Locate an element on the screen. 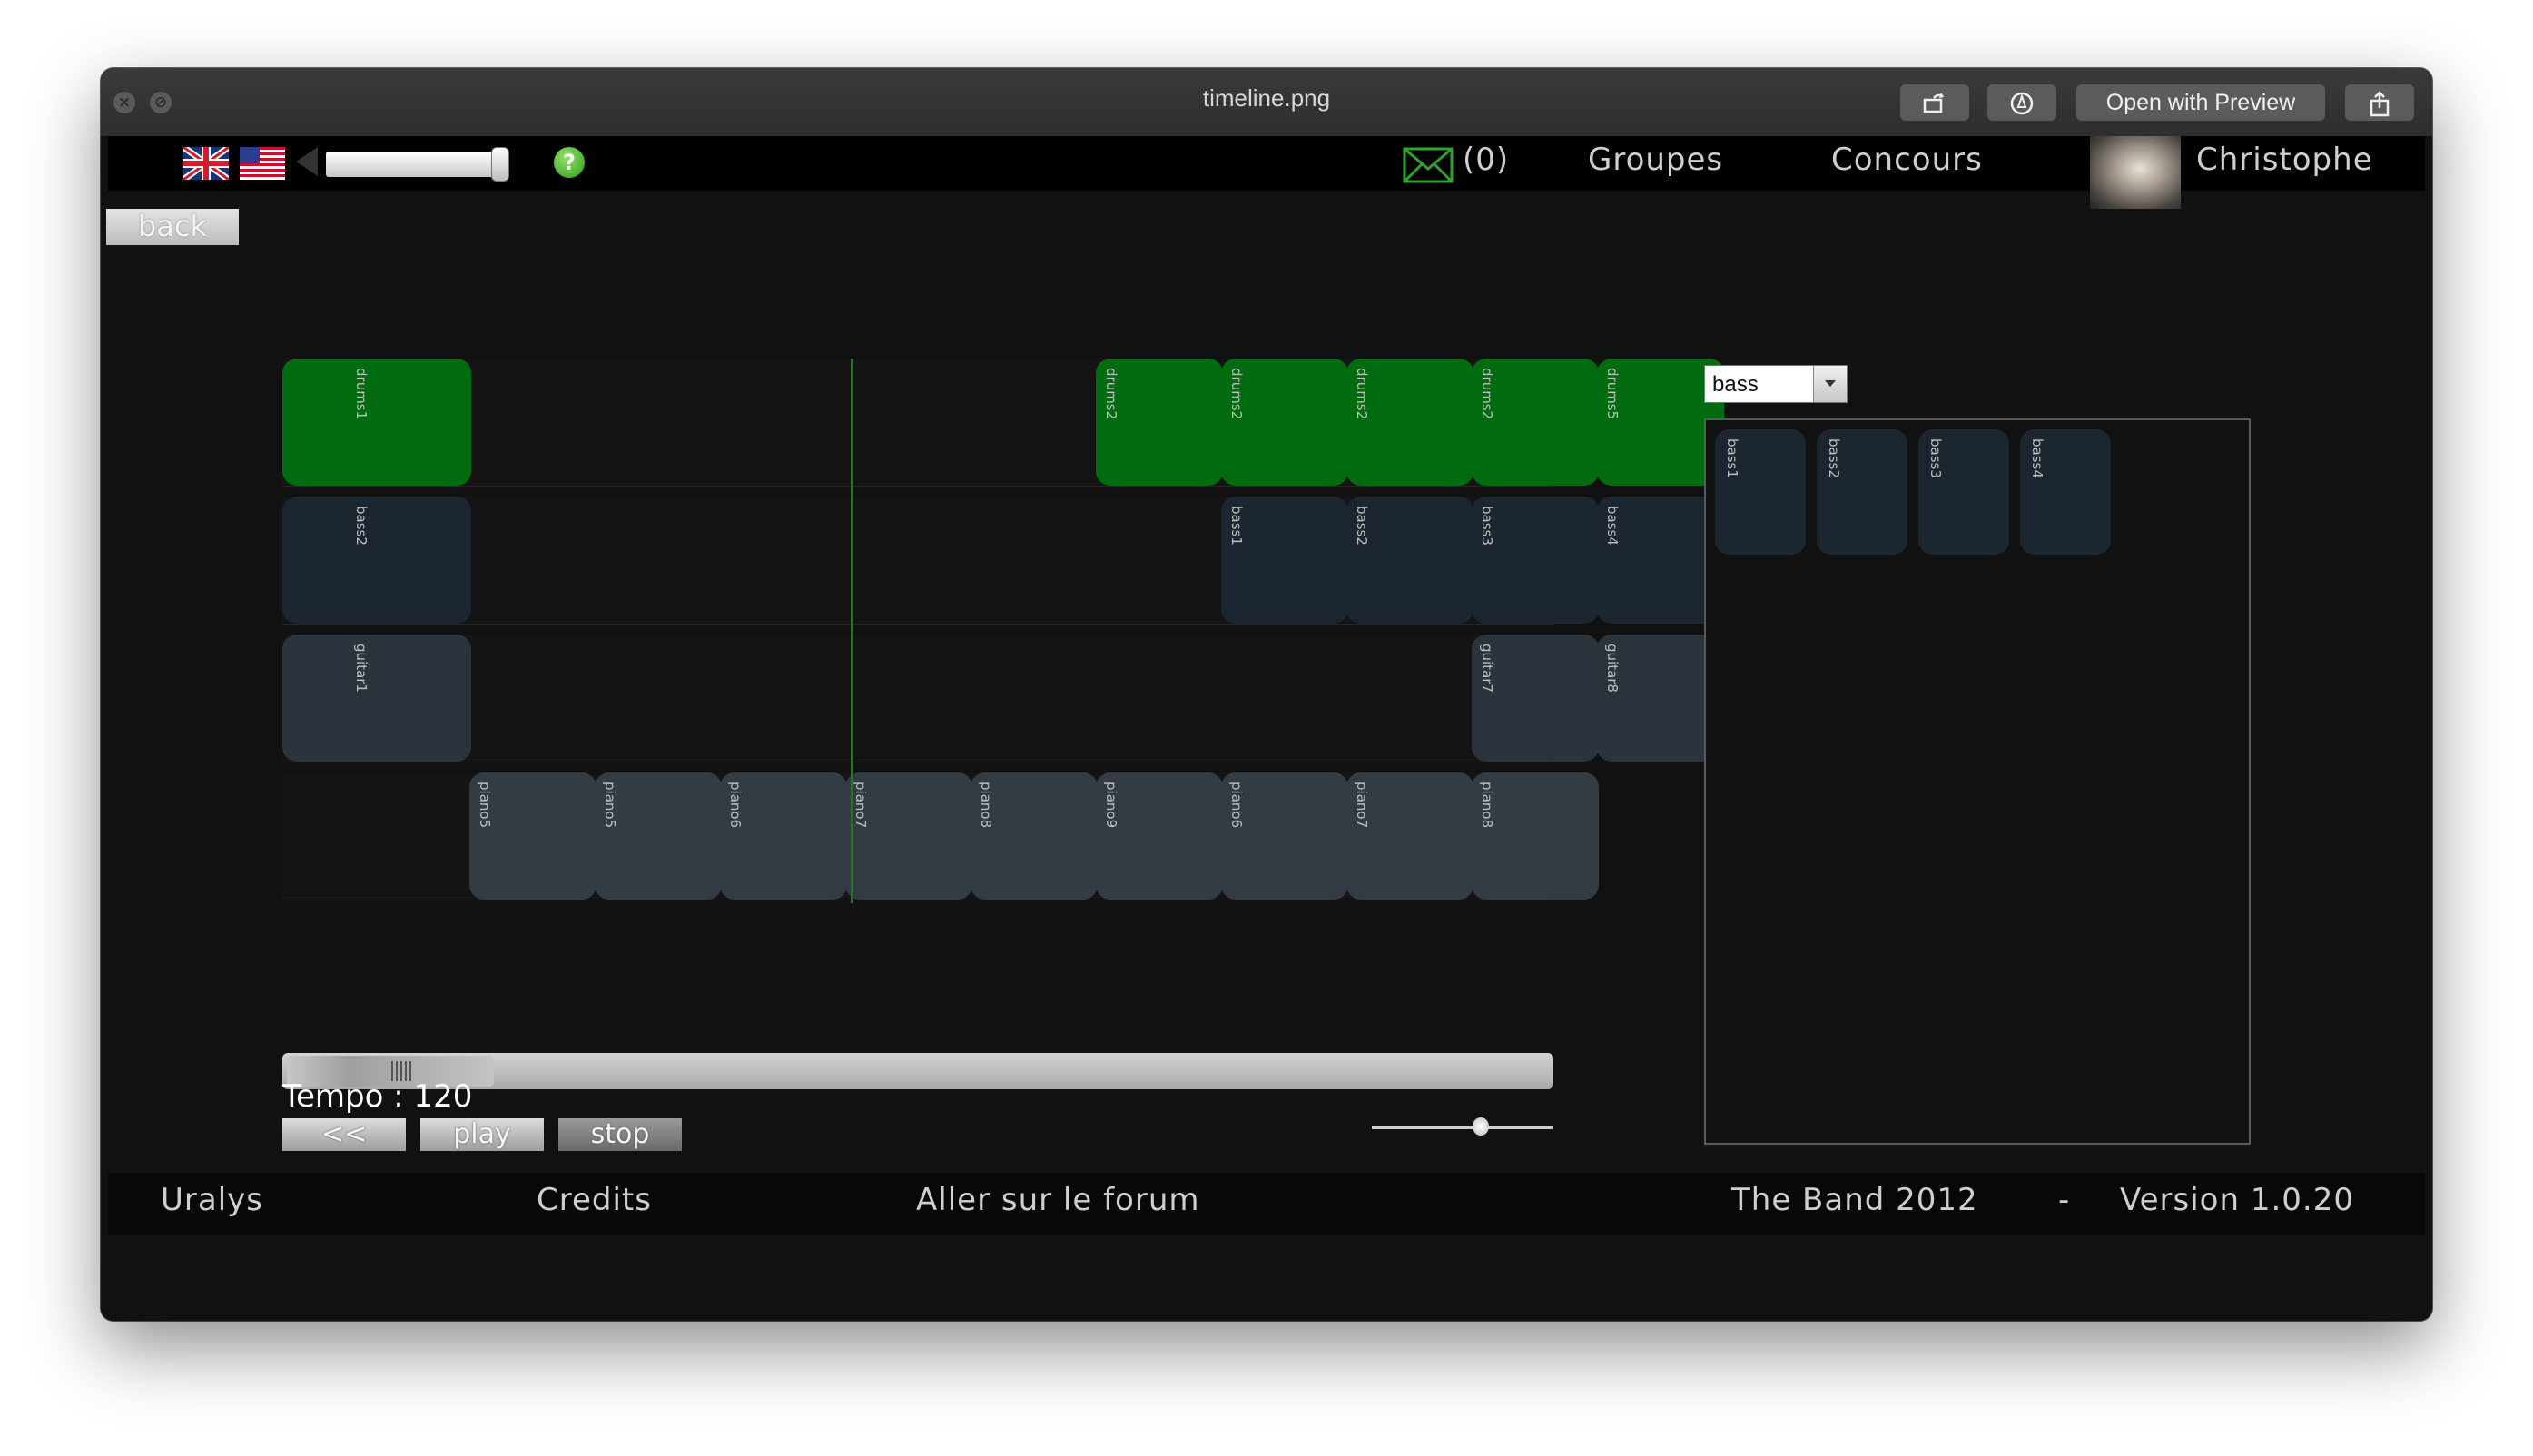  library-clip: bass1 is located at coordinates (1761, 492).